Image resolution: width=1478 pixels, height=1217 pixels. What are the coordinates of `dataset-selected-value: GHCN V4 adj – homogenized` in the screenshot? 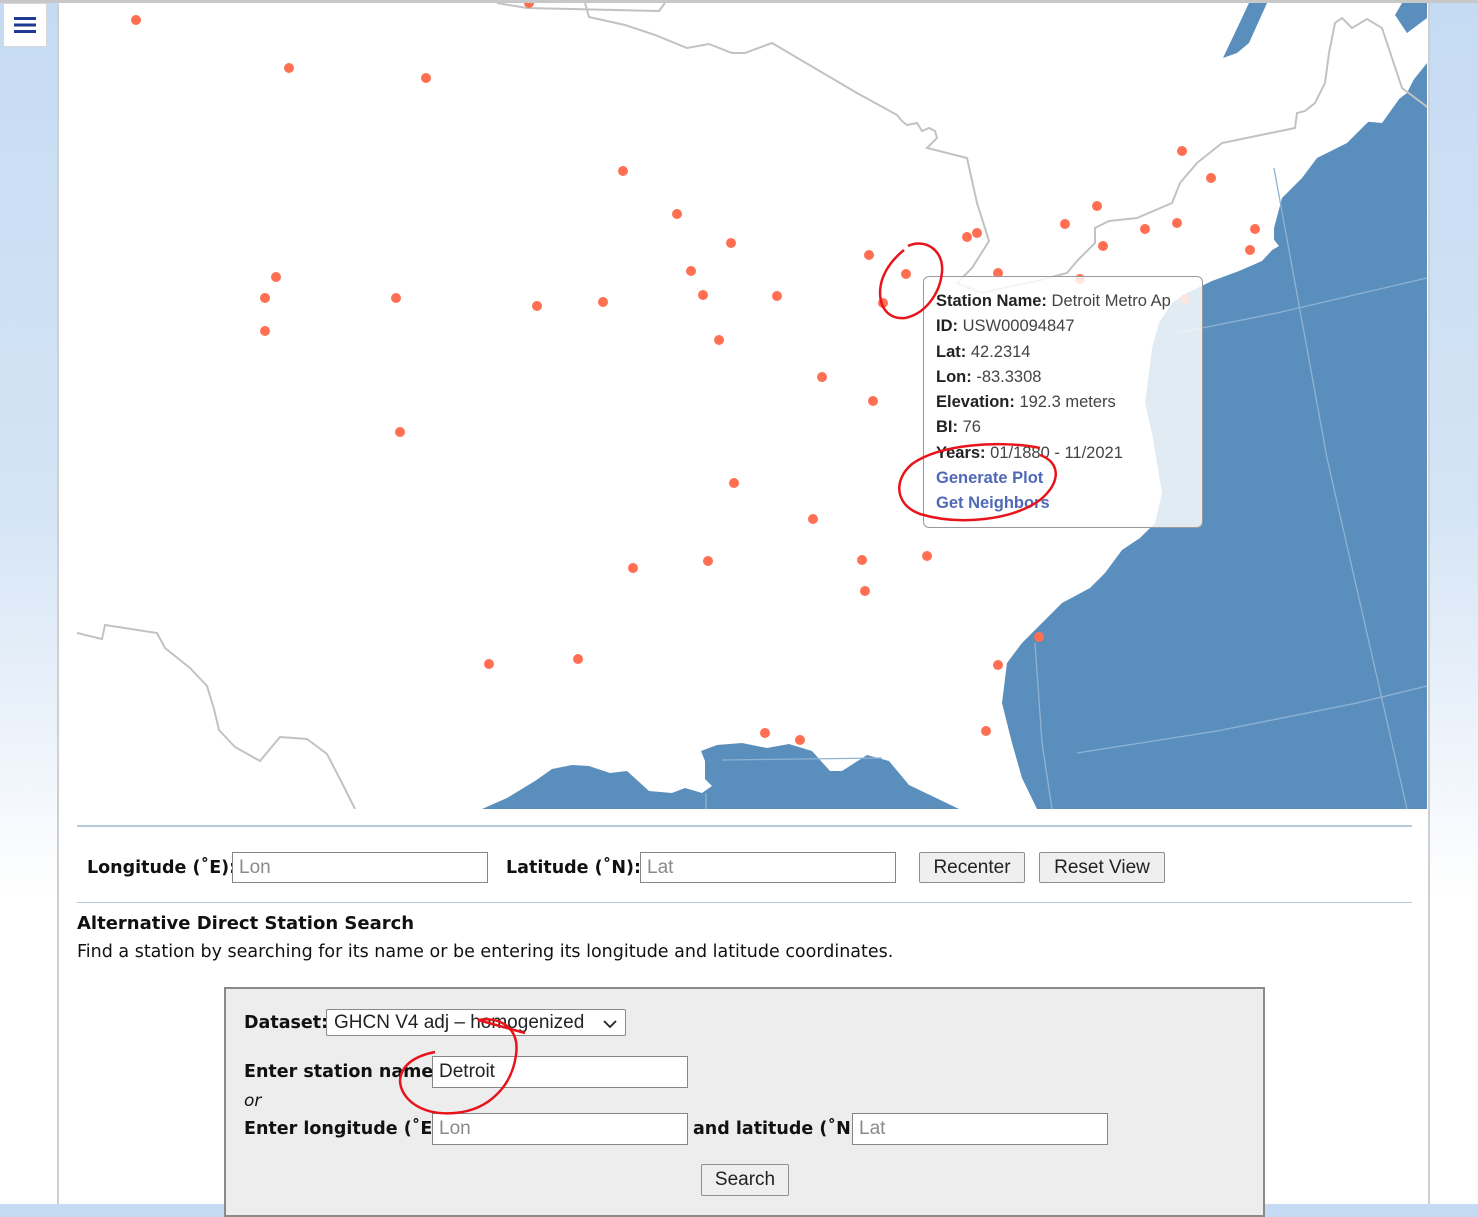 It's located at (459, 1022).